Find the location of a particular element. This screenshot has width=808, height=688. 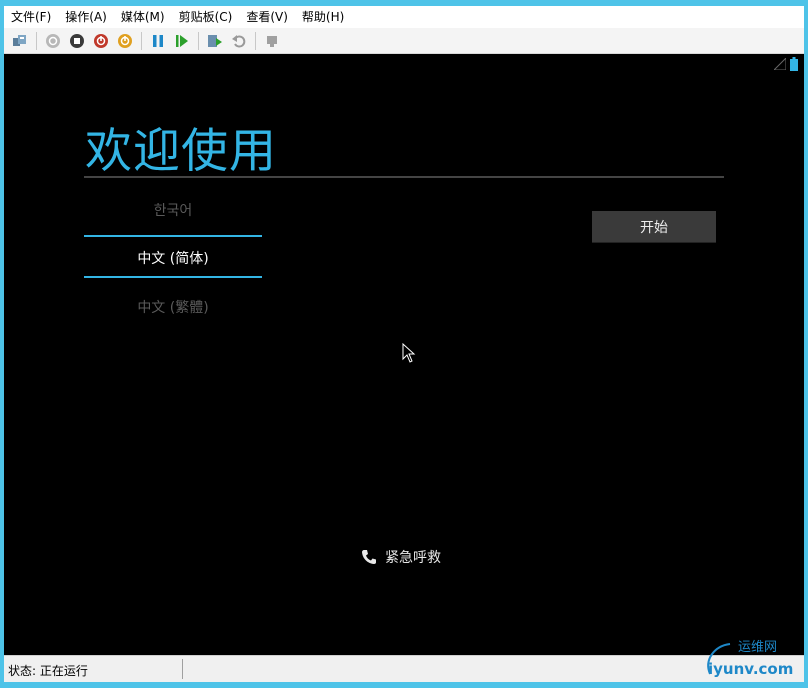

turn-off-icon is located at coordinates (77, 41).